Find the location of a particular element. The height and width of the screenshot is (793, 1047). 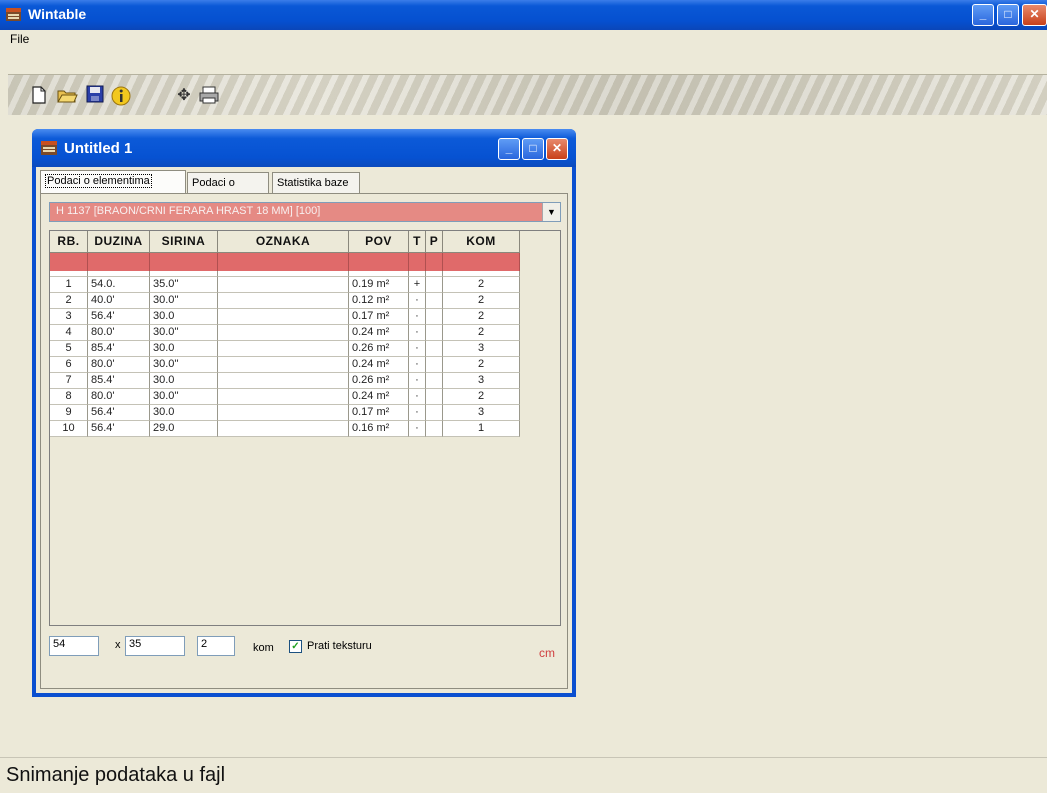

table-row: 10 56.4' 29.0 0.16 m² · 1 is located at coordinates (285, 429).